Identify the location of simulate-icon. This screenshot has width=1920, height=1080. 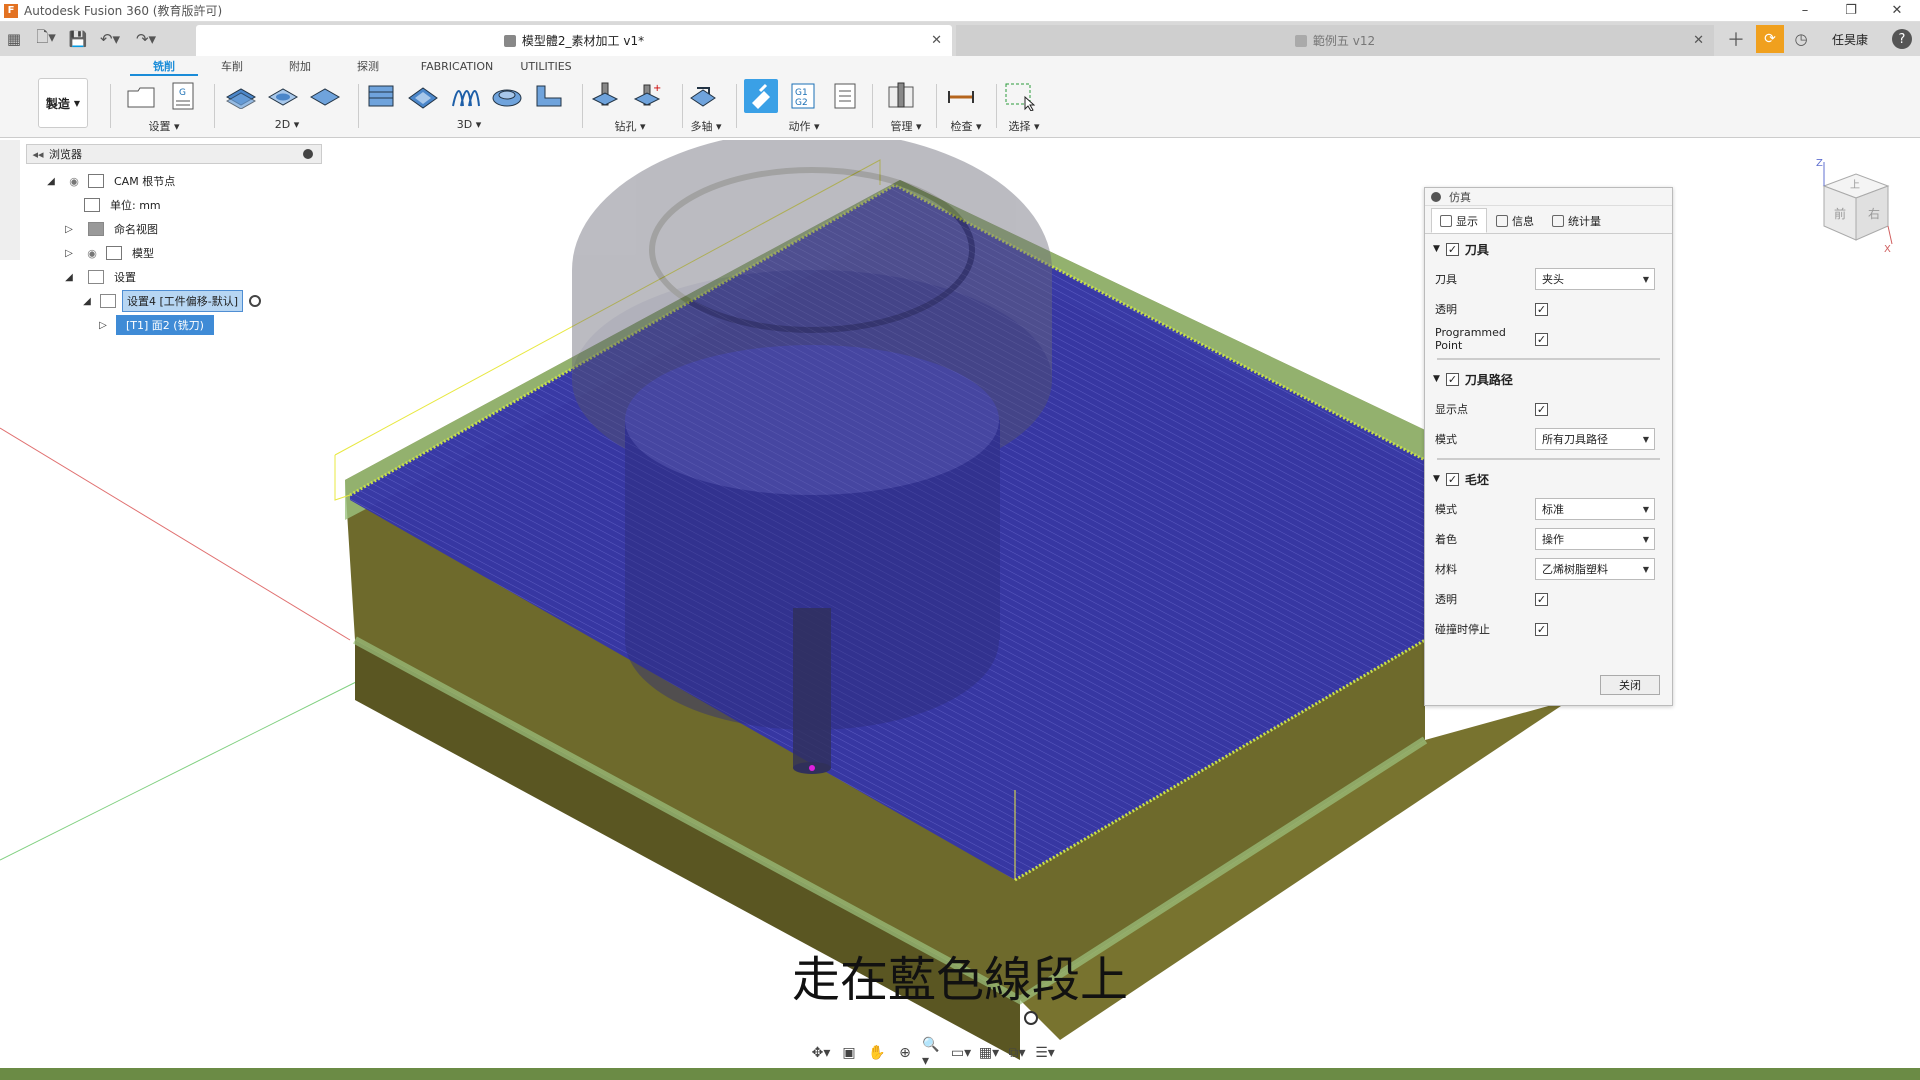
(761, 96).